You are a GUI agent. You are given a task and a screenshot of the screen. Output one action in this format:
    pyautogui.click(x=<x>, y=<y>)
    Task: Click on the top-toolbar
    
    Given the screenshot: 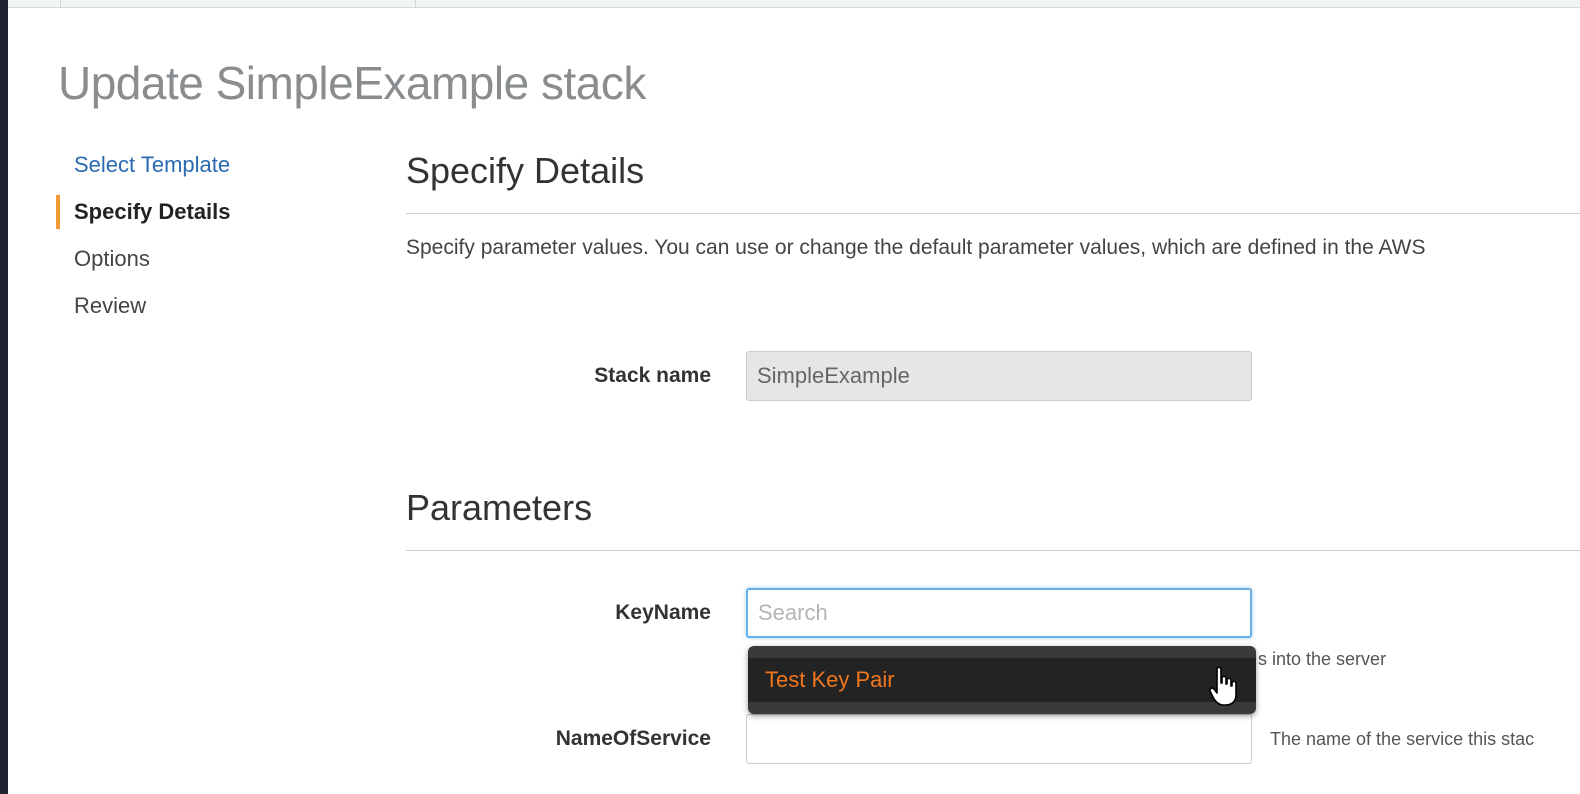 What is the action you would take?
    pyautogui.click(x=794, y=4)
    